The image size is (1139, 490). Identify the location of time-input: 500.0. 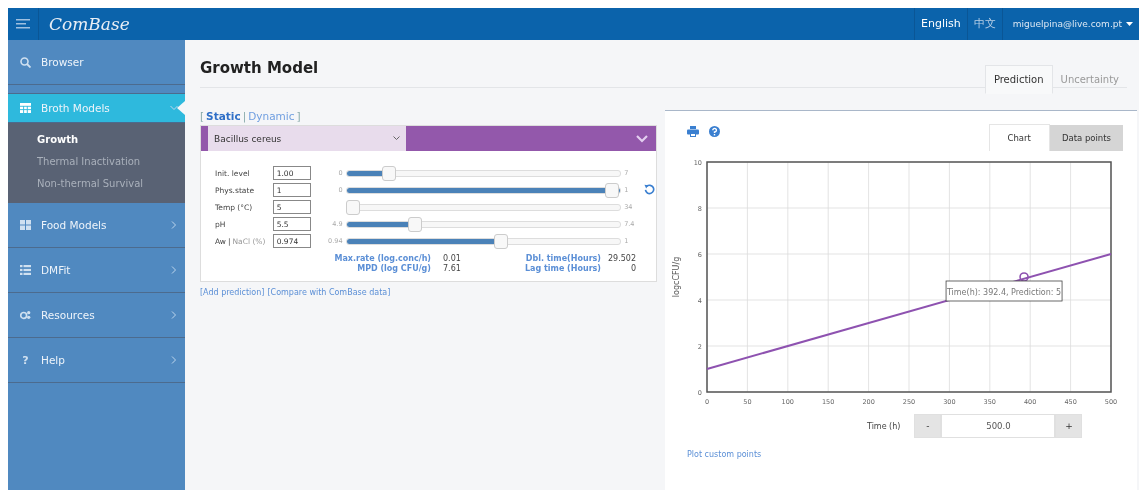
(998, 426).